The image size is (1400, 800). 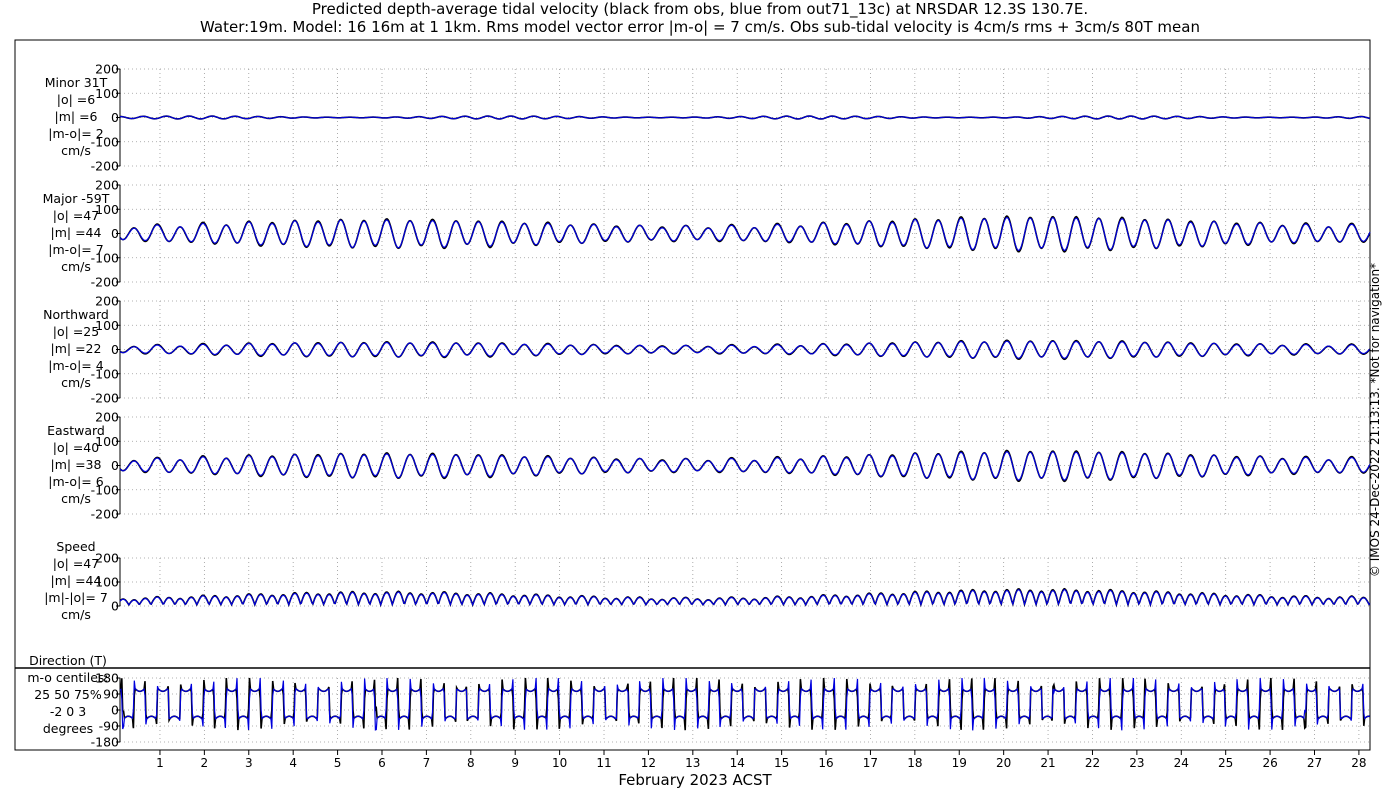 I want to click on east-label-line: cm/s, so click(x=76, y=498).